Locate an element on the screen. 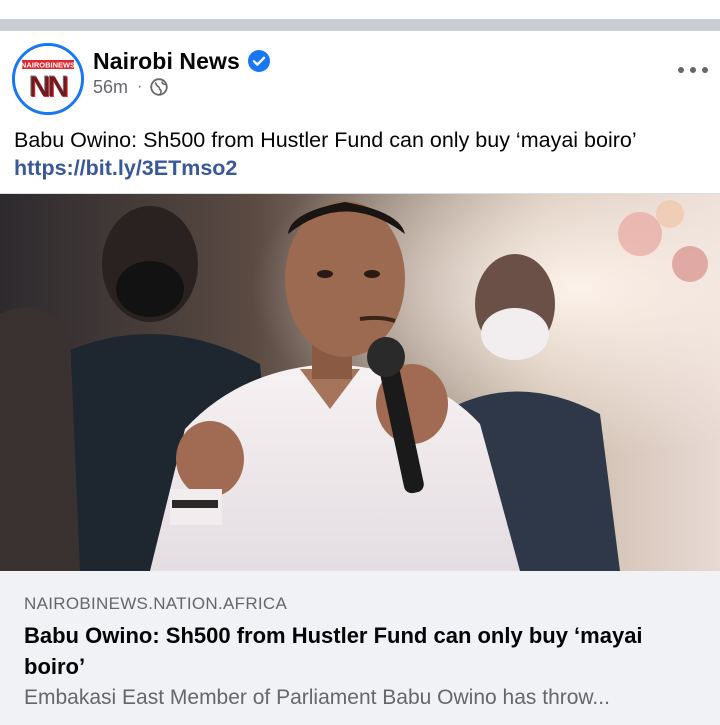  page-avatar: NAIROBINEWS NN NN is located at coordinates (48, 79).